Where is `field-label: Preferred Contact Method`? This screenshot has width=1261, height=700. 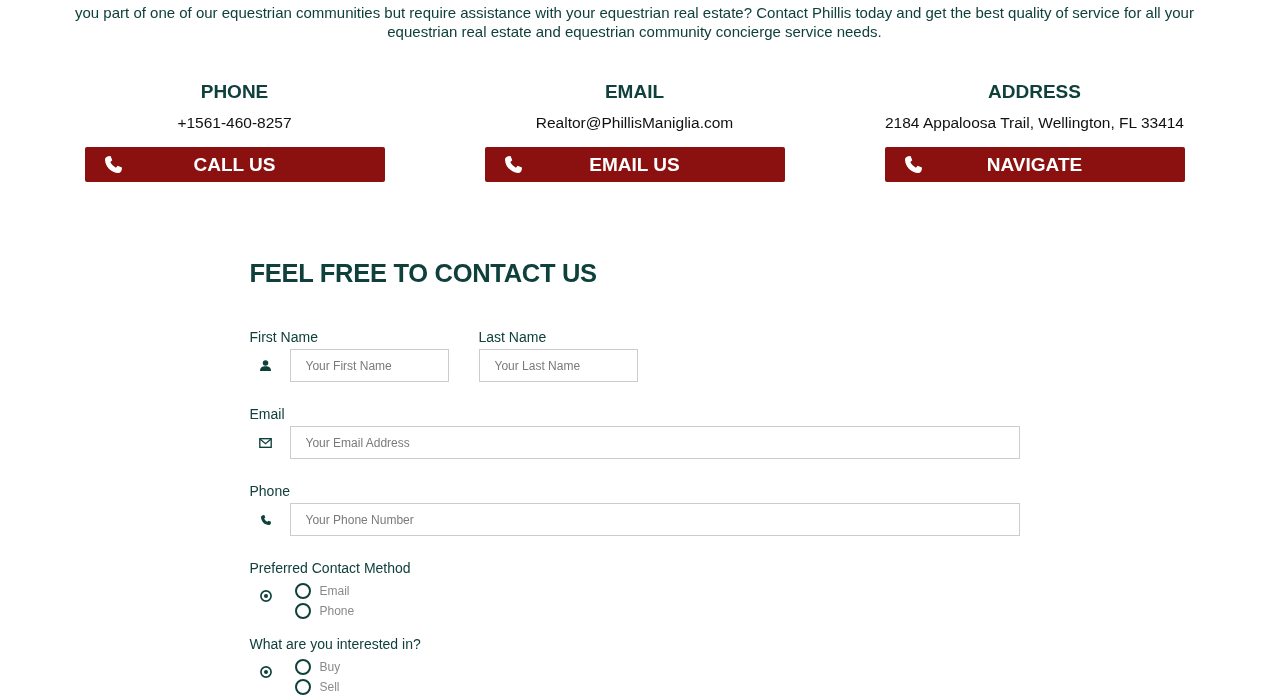
field-label: Preferred Contact Method is located at coordinates (330, 568).